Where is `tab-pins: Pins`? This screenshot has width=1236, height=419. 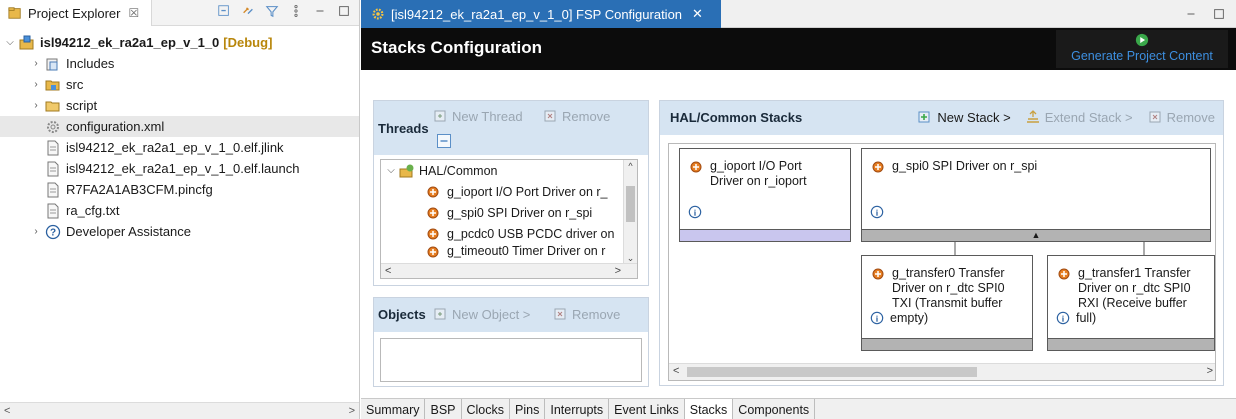
tab-pins: Pins is located at coordinates (528, 409).